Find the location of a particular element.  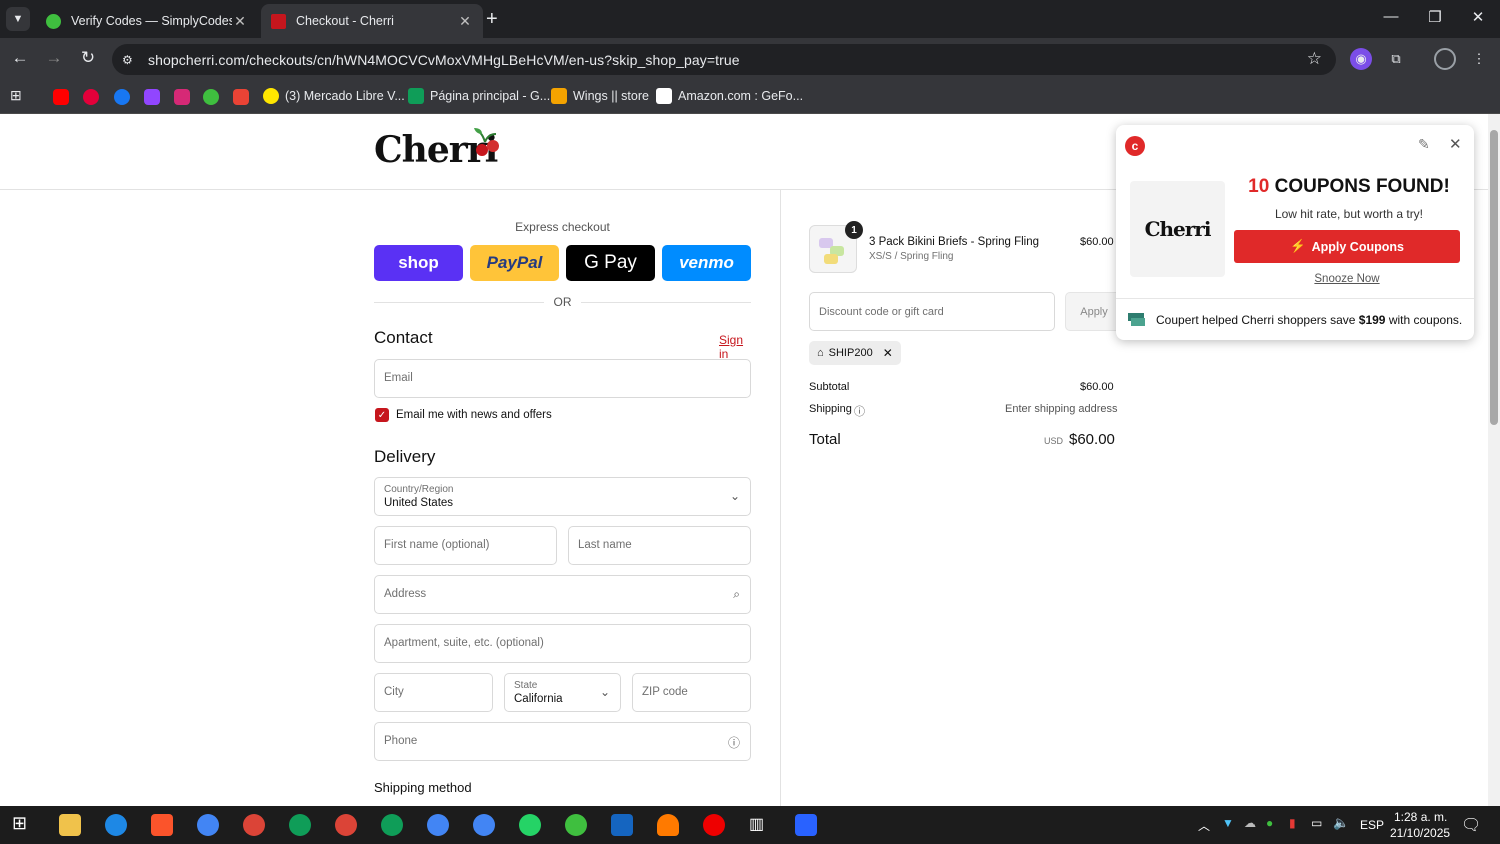

product-variant: XS/S / Spring Fling is located at coordinates (911, 256).